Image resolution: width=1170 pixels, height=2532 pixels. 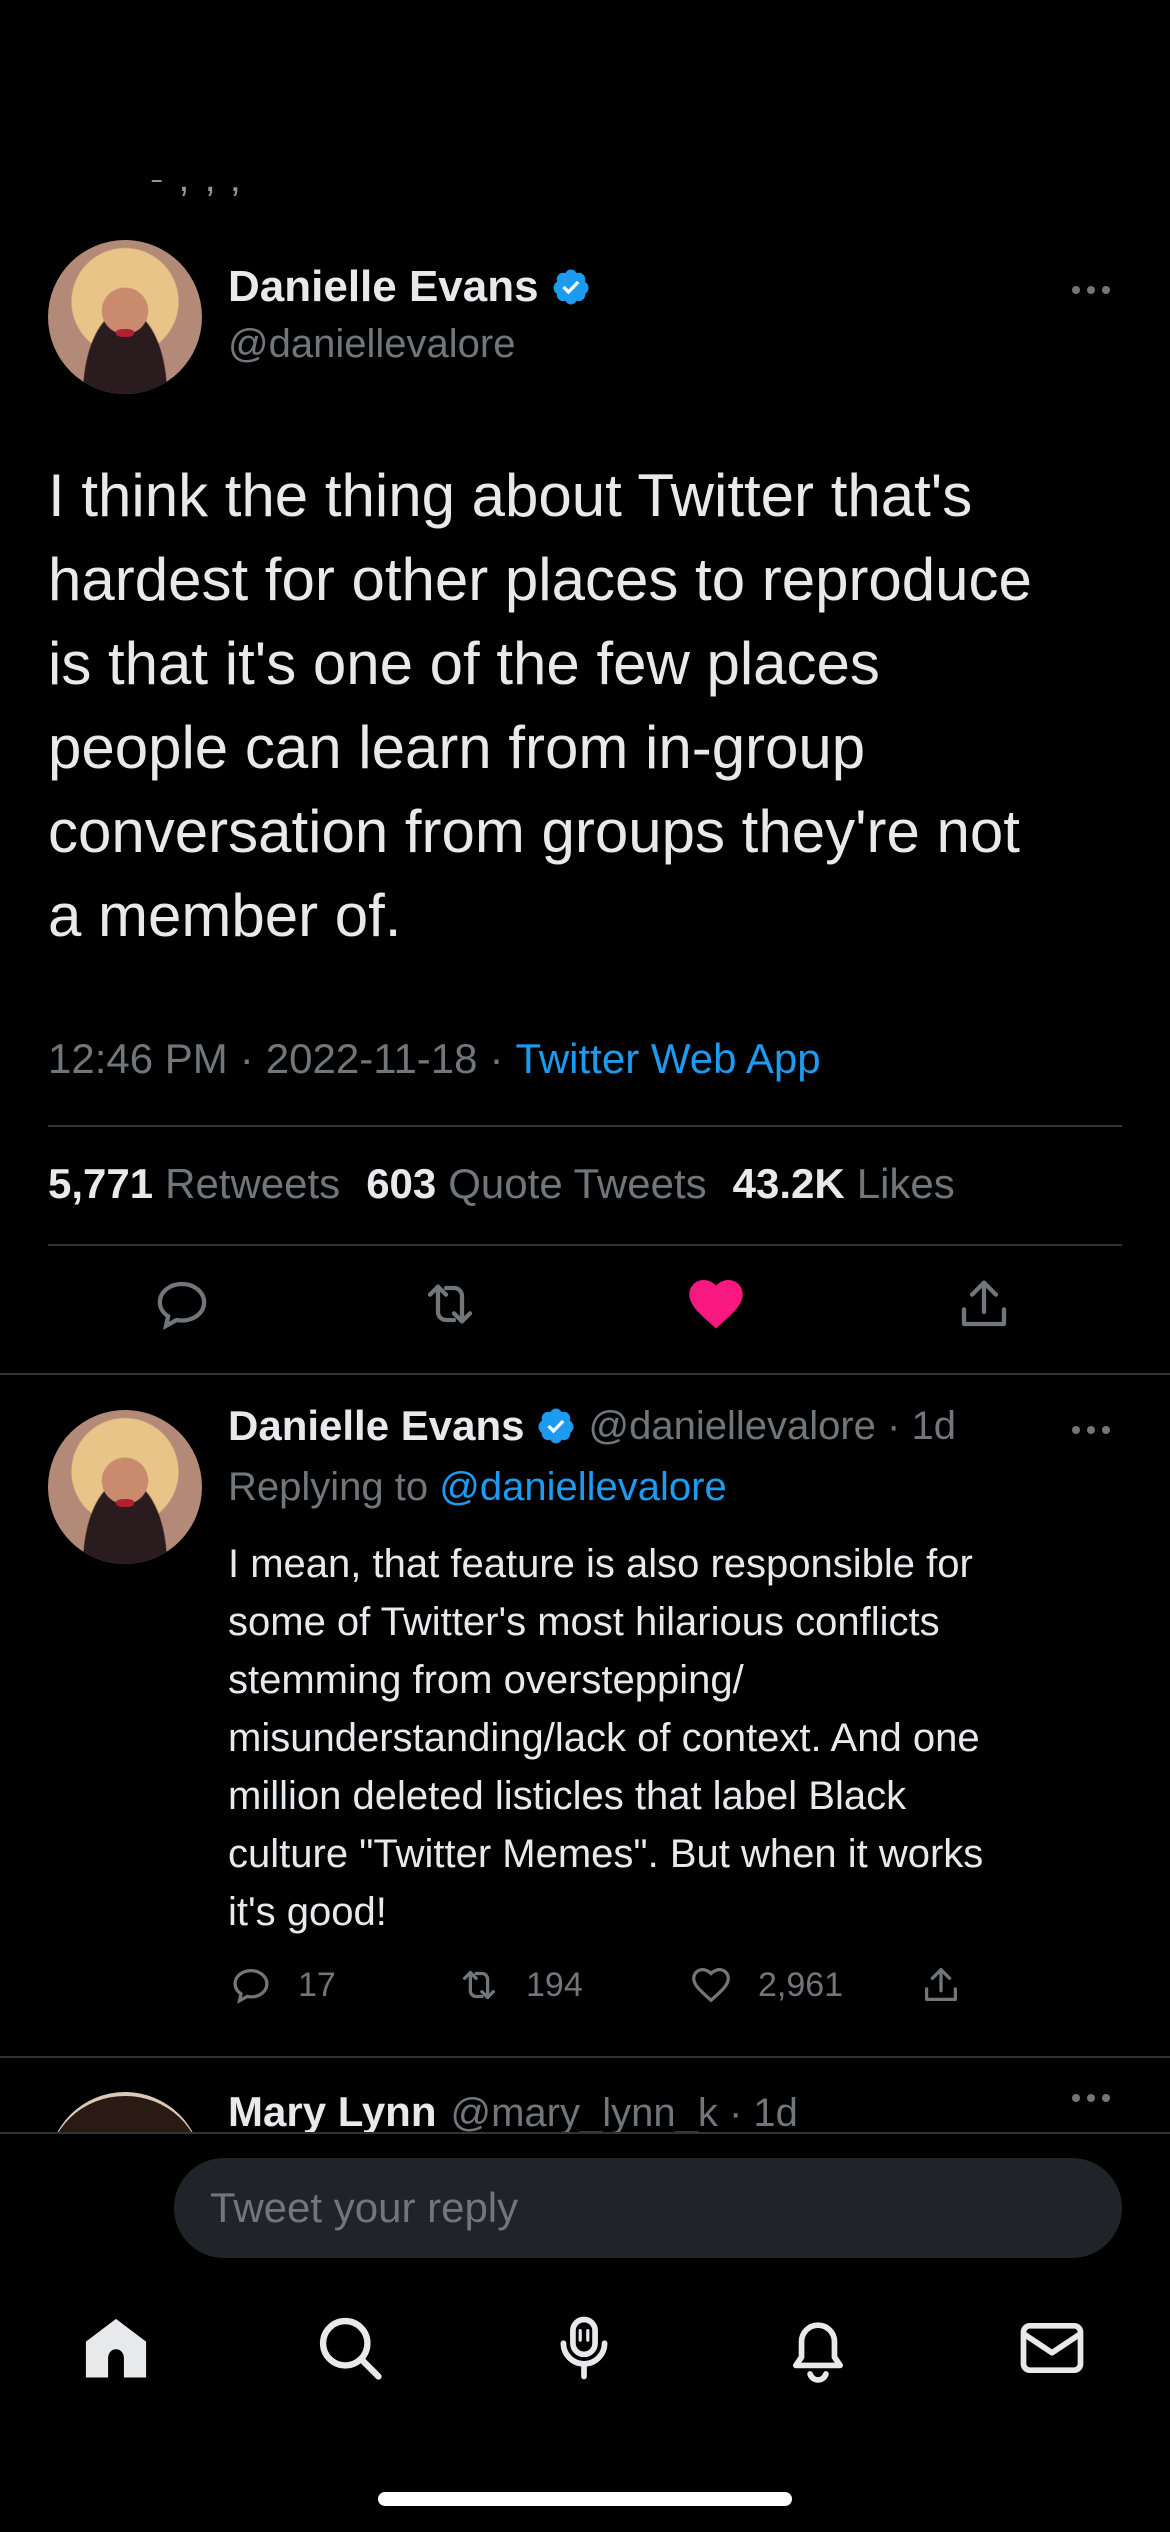 I want to click on like-icon, so click(x=716, y=1304).